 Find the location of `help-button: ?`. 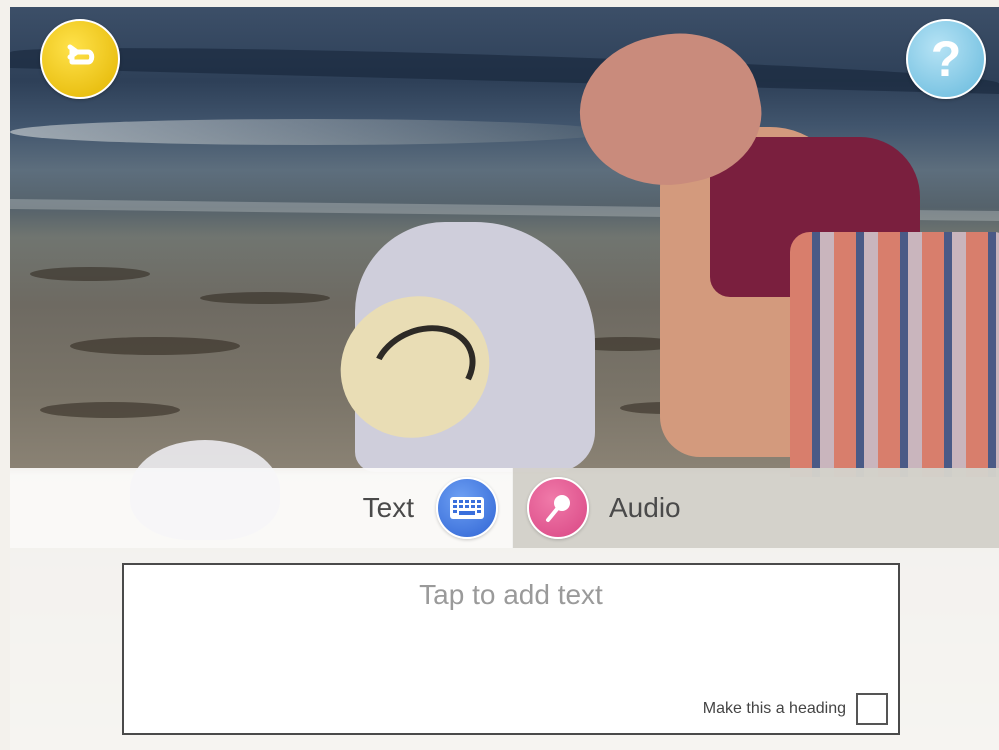

help-button: ? is located at coordinates (946, 59).